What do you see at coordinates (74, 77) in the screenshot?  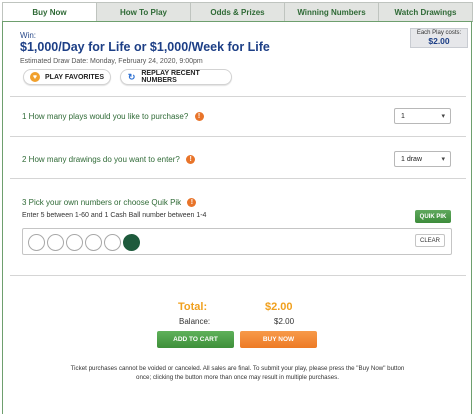 I see `play-favorites-label: PLAY FAVORITES` at bounding box center [74, 77].